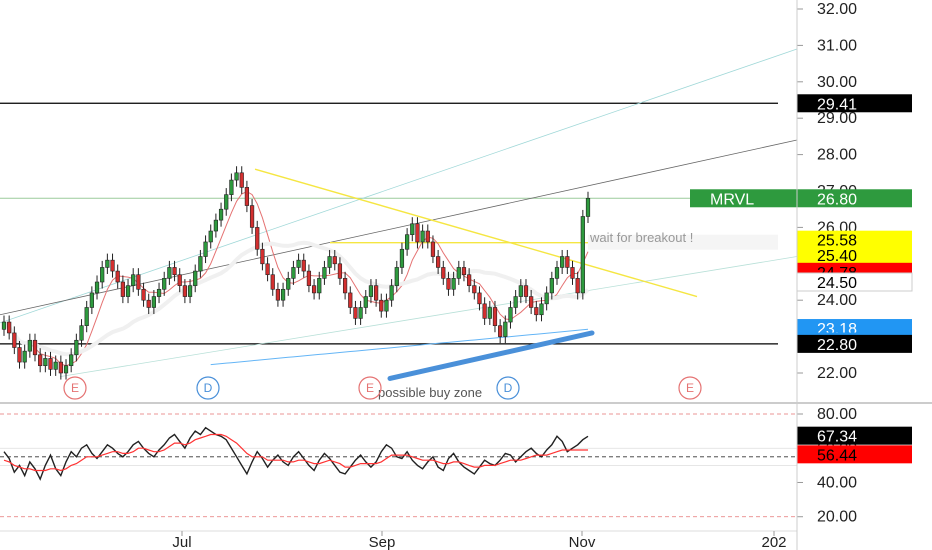 Image resolution: width=932 pixels, height=550 pixels. Describe the element at coordinates (837, 104) in the screenshot. I see `price-tag-value: 29.41` at that location.